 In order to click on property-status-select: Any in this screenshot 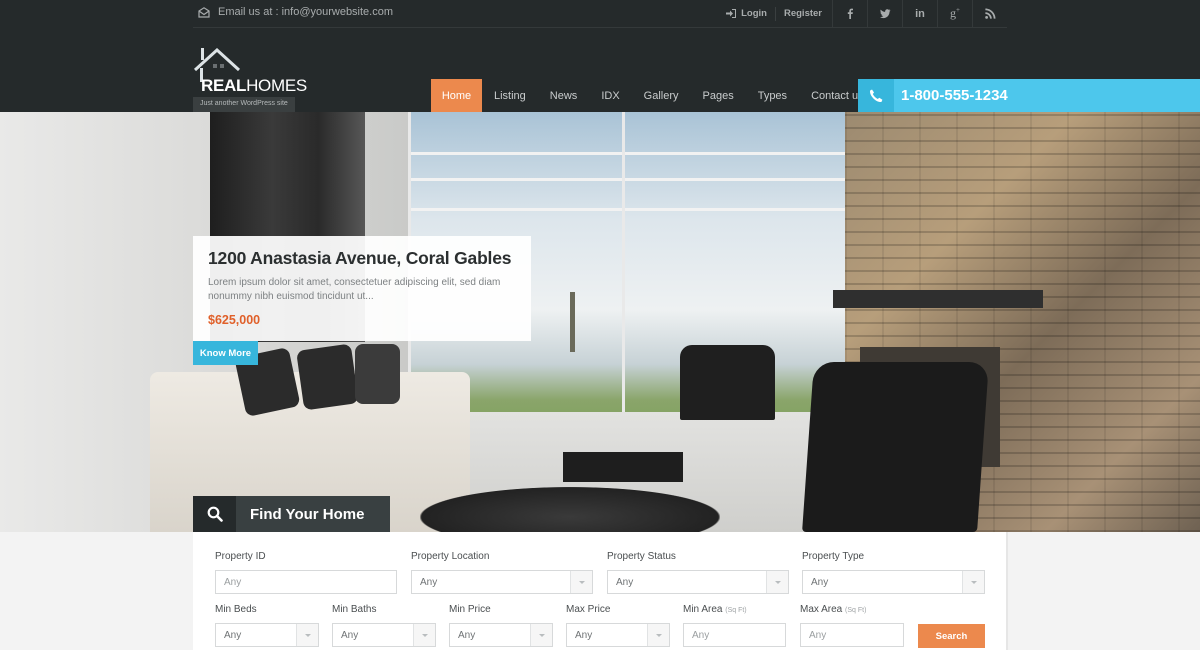, I will do `click(698, 582)`.